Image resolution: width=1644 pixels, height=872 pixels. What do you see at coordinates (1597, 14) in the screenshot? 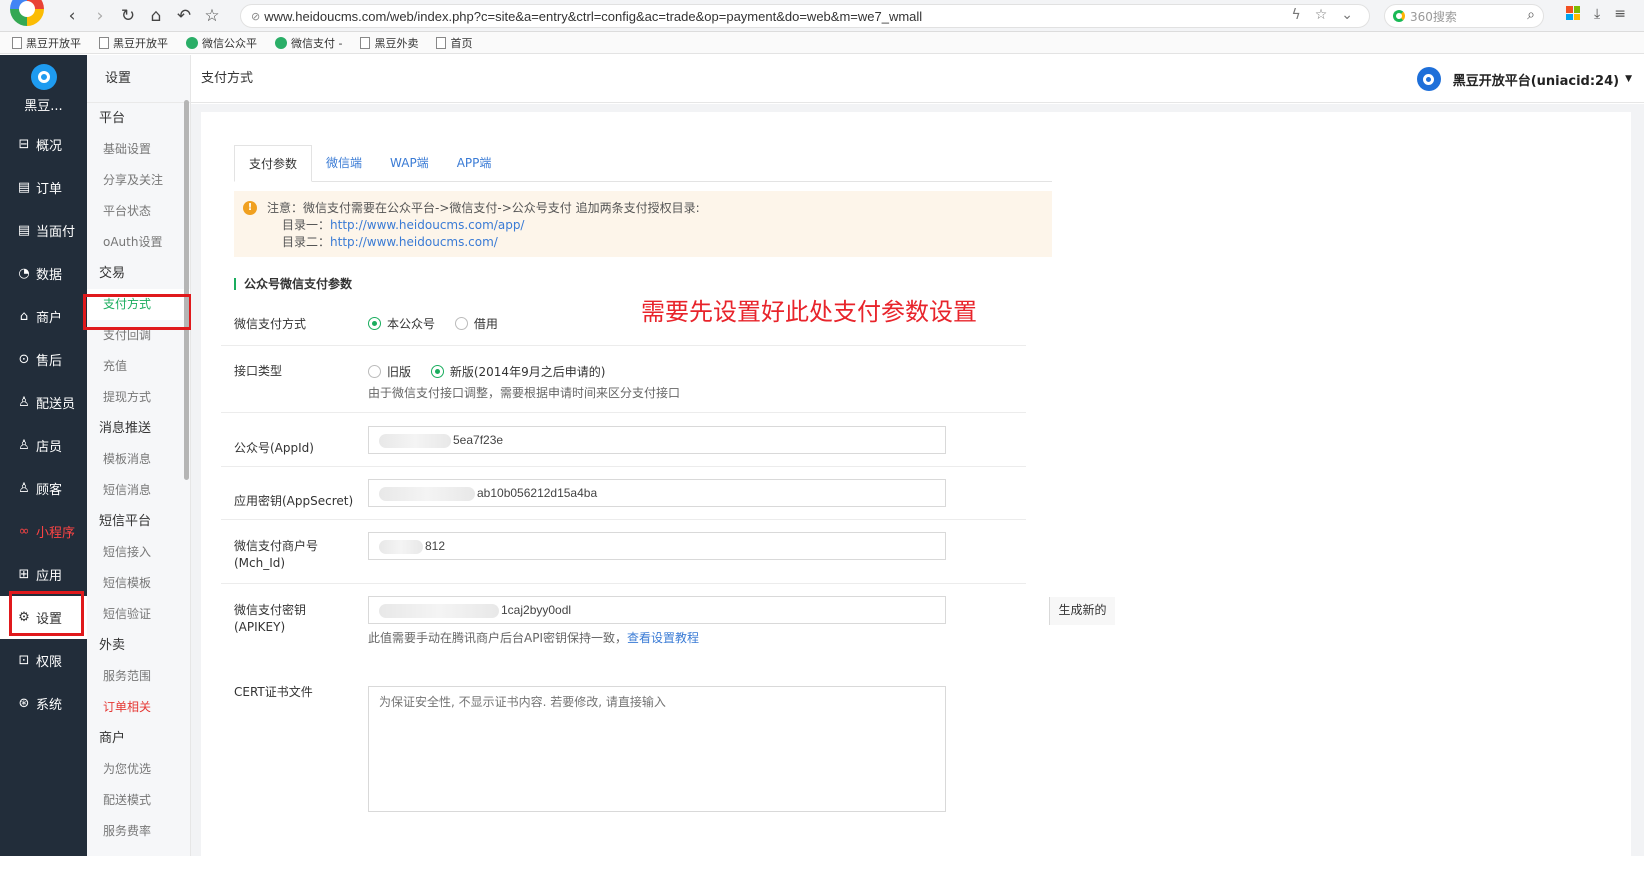
I see `download-icon: ⤓` at bounding box center [1597, 14].